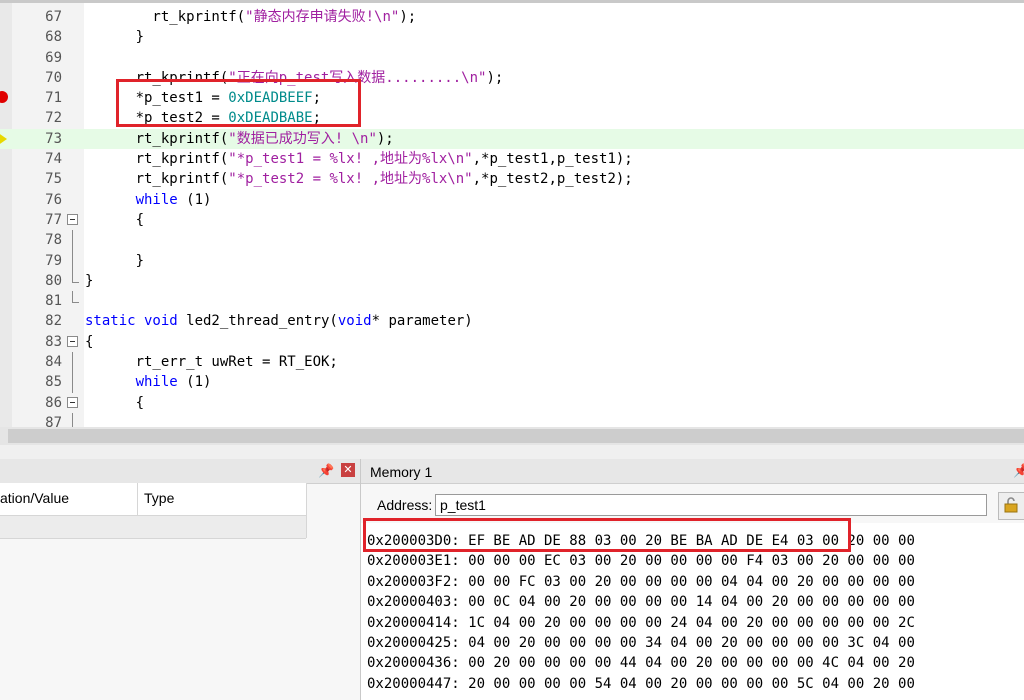 The width and height of the screenshot is (1024, 700). What do you see at coordinates (53, 321) in the screenshot?
I see `line-number: 82` at bounding box center [53, 321].